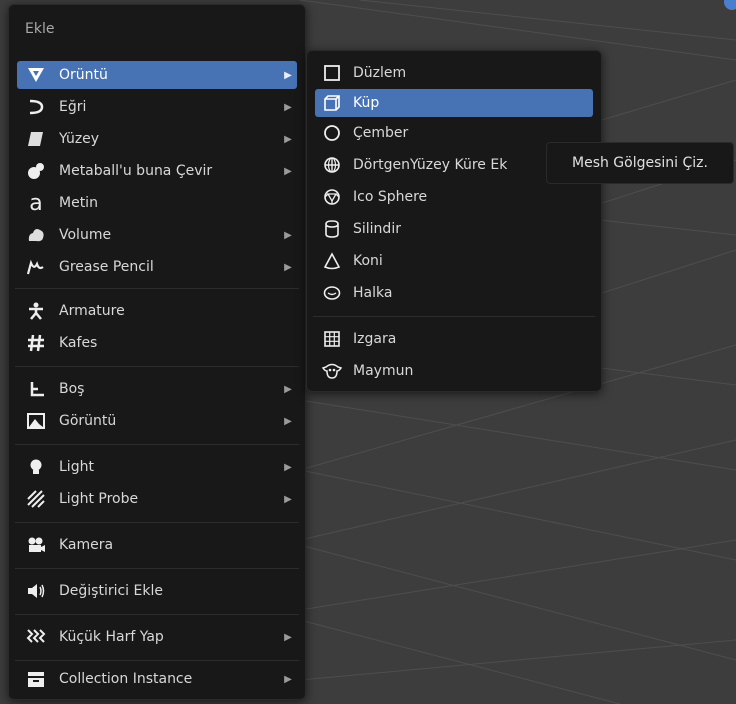 The width and height of the screenshot is (736, 704). Describe the element at coordinates (36, 311) in the screenshot. I see `armature-icon` at that location.